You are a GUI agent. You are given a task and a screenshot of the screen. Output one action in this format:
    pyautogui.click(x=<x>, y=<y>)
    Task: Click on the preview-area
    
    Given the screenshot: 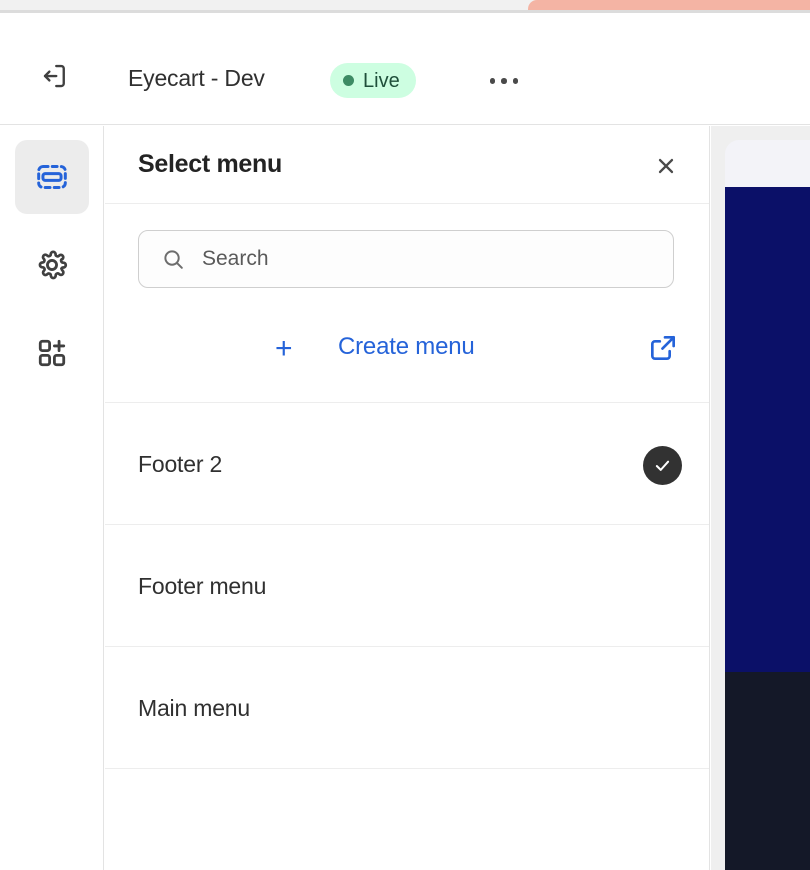 What is the action you would take?
    pyautogui.click(x=760, y=498)
    